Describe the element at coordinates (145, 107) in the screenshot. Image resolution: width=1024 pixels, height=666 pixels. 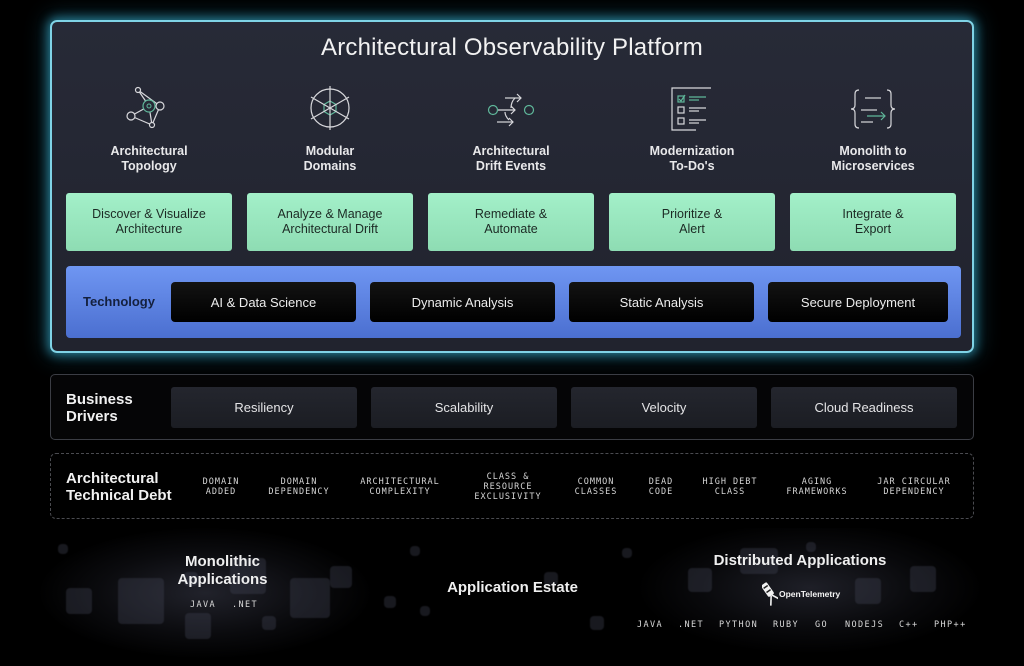
I see `topology-icon` at that location.